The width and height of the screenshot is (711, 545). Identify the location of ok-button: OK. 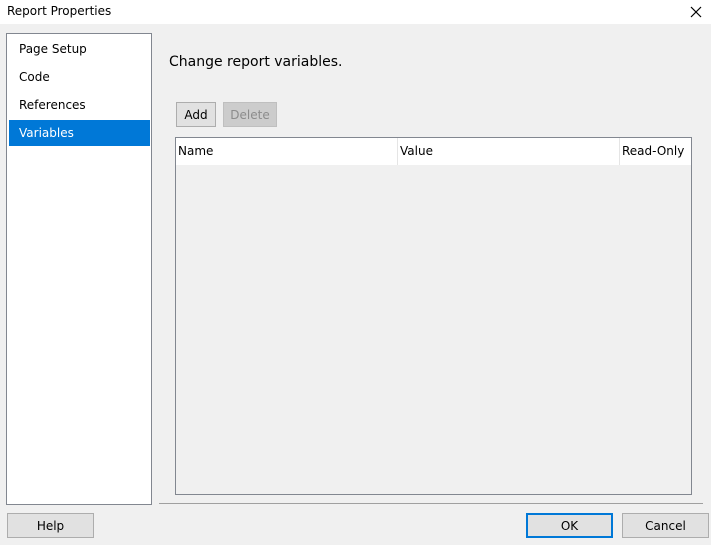
(569, 525).